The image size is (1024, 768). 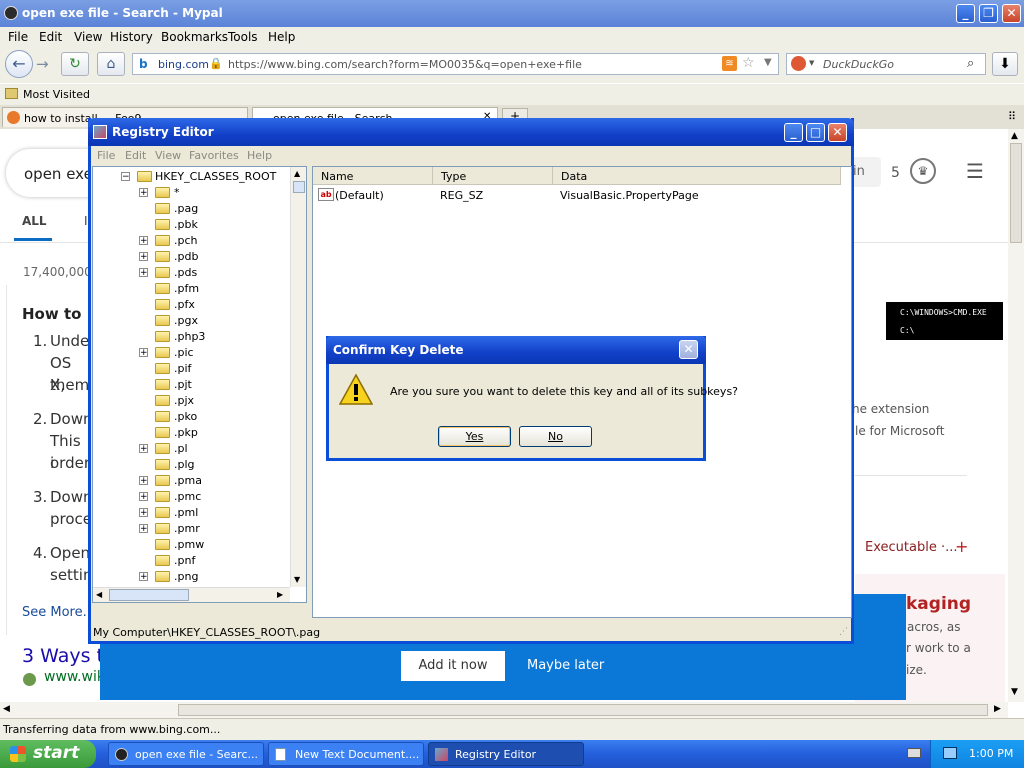 I want to click on value-name: (Default), so click(x=359, y=195).